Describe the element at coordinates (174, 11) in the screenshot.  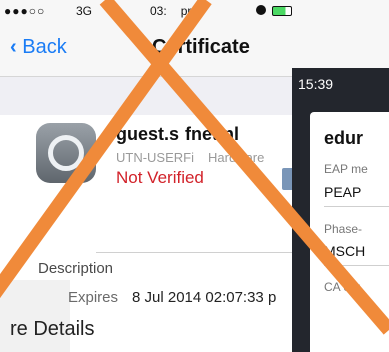
I see `status-time: 03: pm` at that location.